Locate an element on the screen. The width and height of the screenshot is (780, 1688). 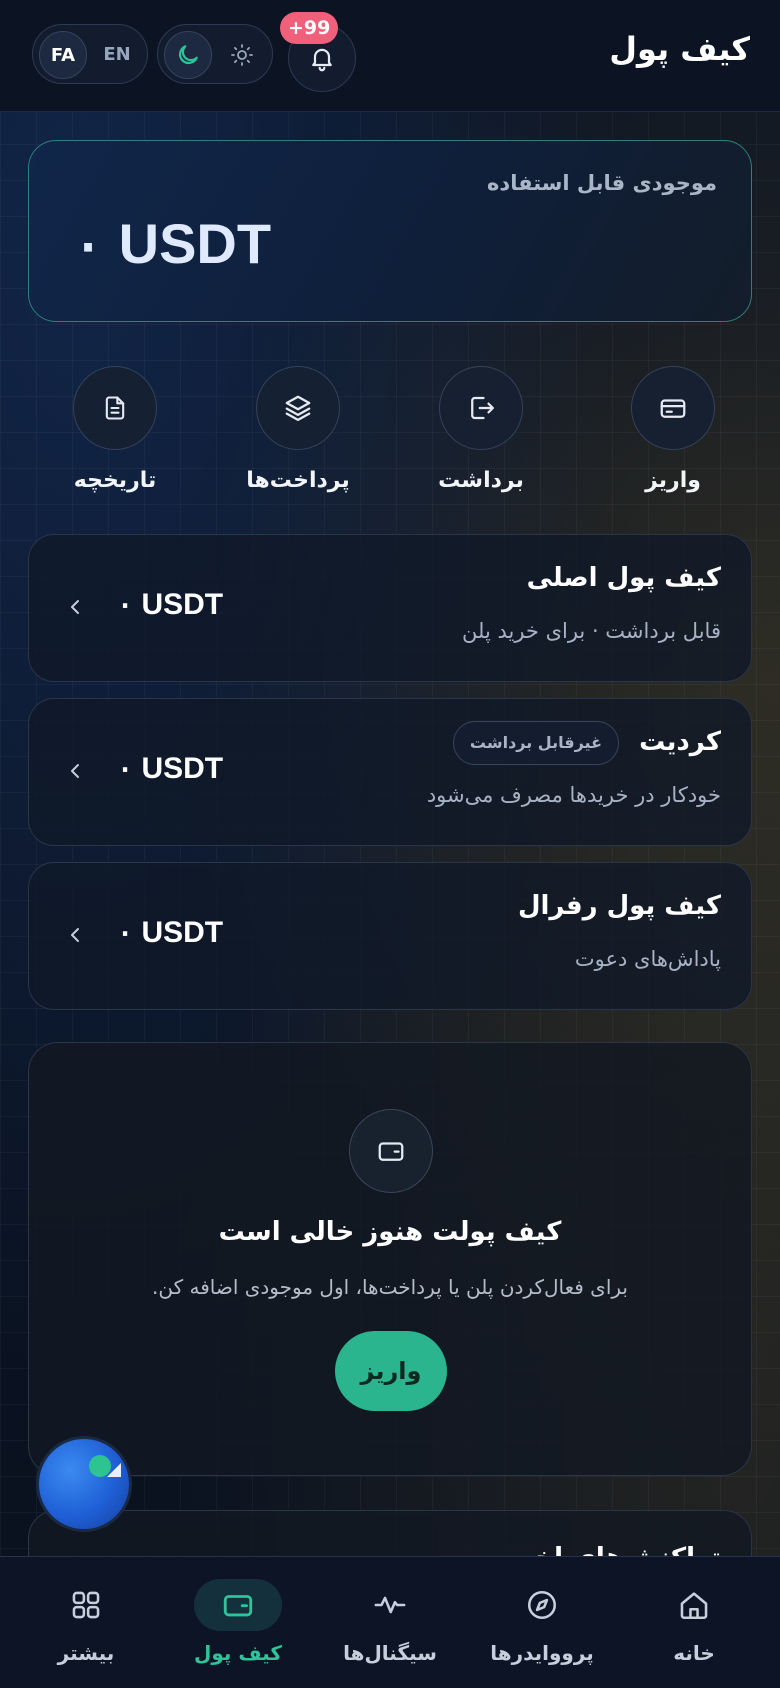
action-withdraw: برداشت is located at coordinates (481, 429).